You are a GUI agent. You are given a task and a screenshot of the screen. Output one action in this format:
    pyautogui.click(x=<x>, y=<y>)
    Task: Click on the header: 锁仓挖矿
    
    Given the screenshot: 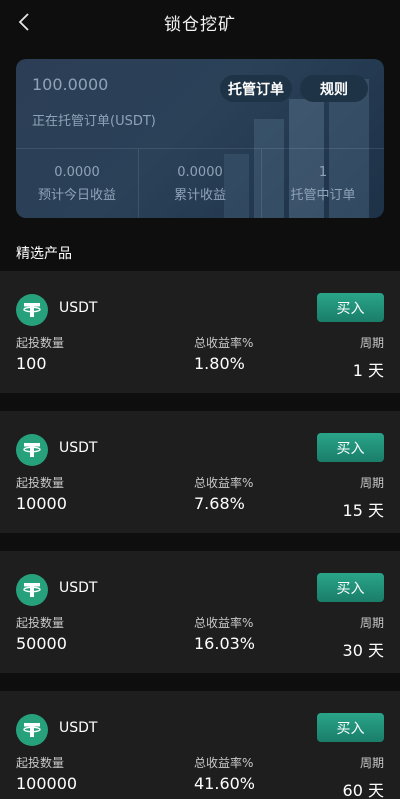 What is the action you would take?
    pyautogui.click(x=200, y=22)
    